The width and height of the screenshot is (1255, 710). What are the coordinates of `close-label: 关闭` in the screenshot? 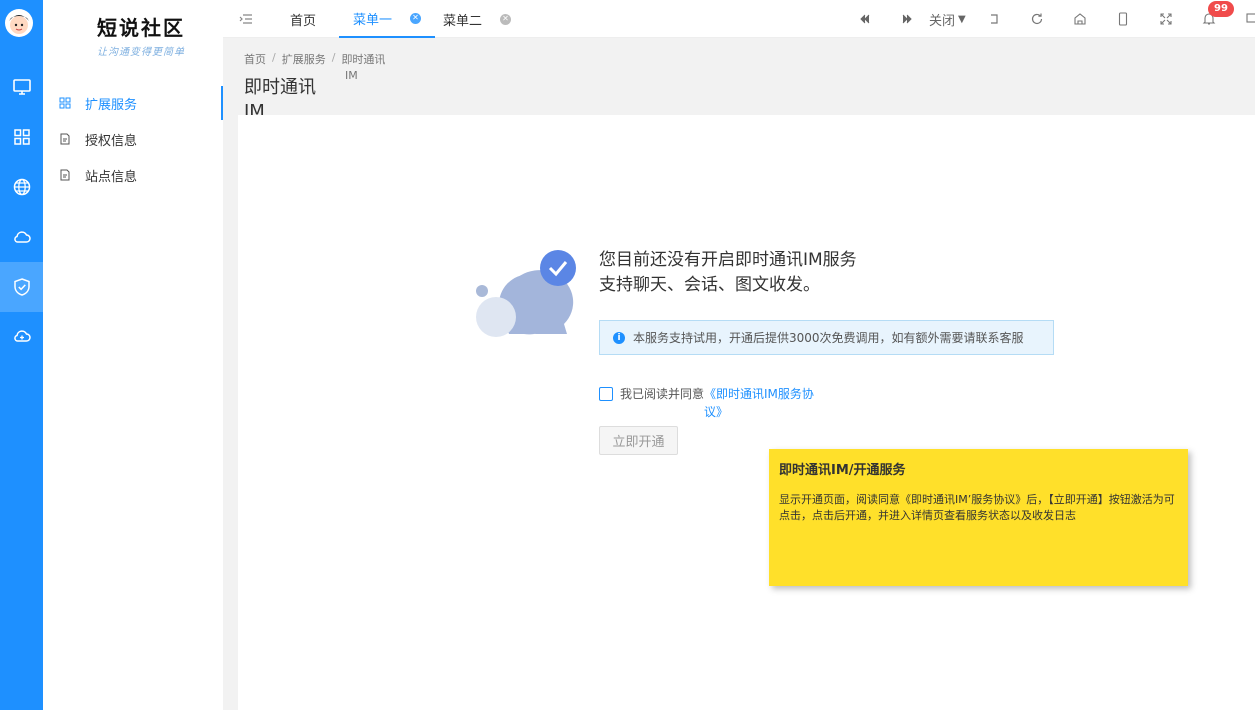 It's located at (942, 21).